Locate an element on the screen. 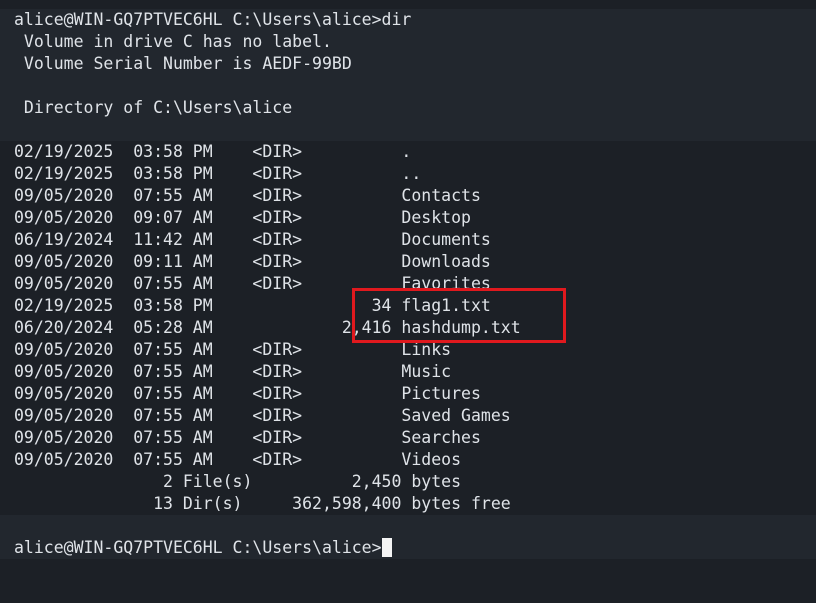 This screenshot has width=816, height=603. volume-serial-line: Volume Serial Number is AEDF-99BD is located at coordinates (408, 64).